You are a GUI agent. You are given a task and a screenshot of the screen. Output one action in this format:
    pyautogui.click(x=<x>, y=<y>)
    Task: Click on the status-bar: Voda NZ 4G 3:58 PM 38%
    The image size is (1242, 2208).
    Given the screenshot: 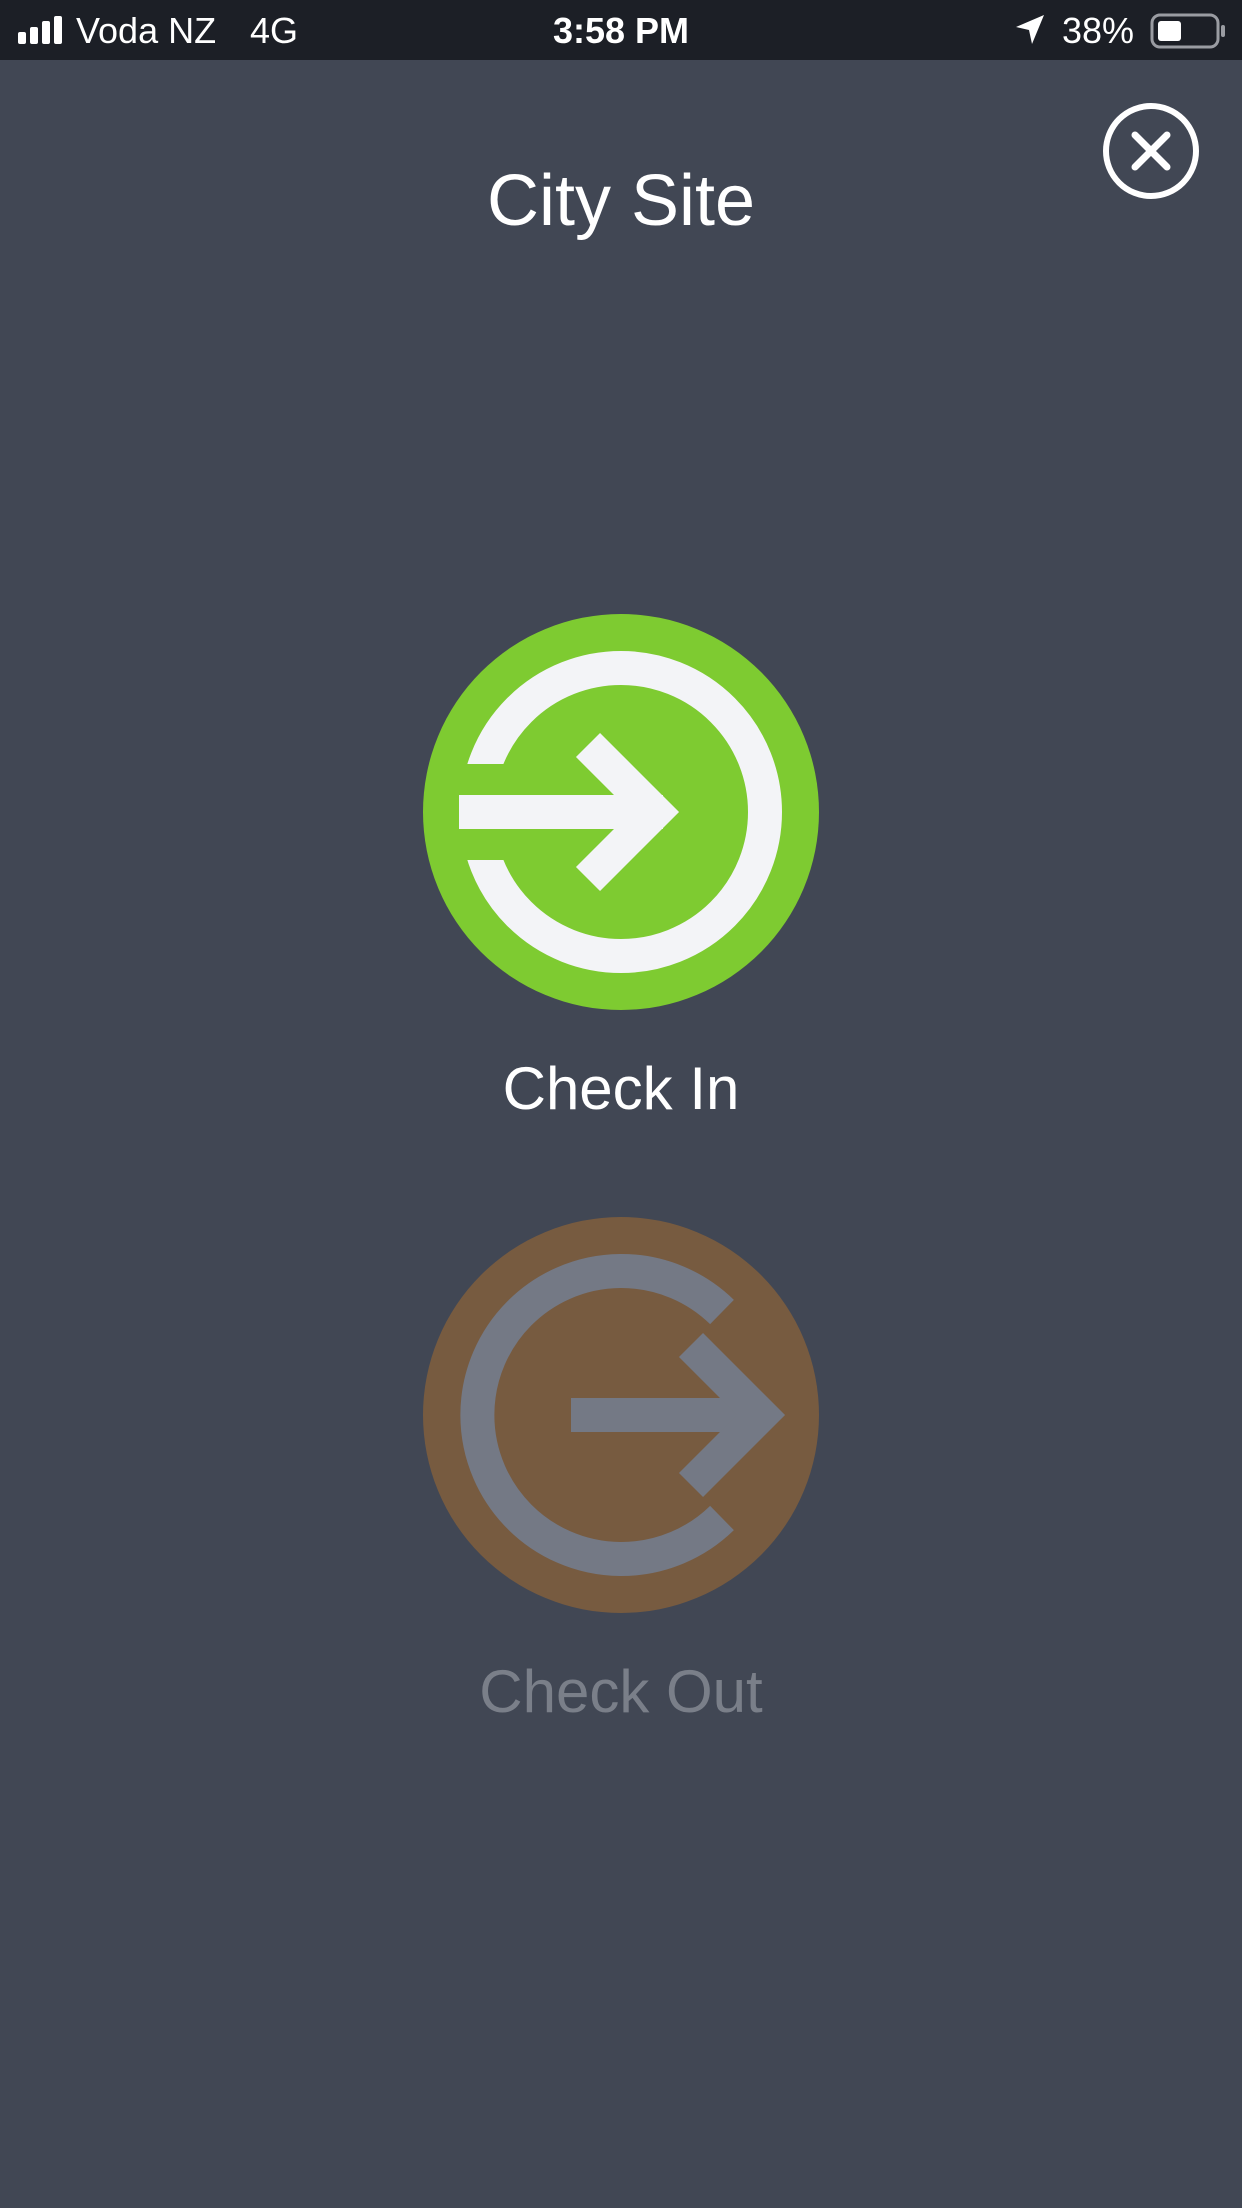 What is the action you would take?
    pyautogui.click(x=621, y=30)
    